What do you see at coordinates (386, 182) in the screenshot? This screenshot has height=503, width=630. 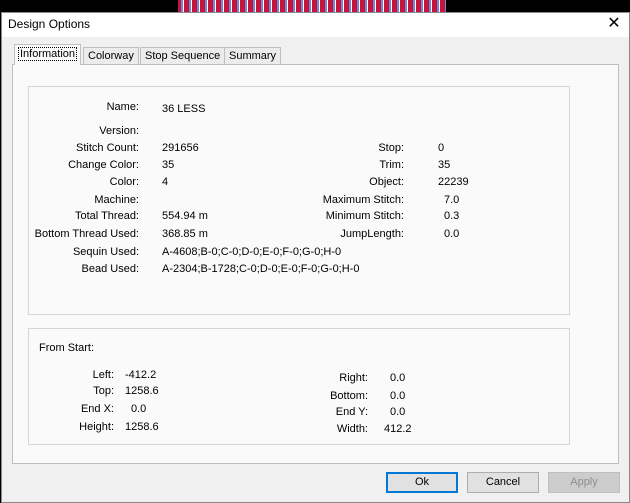 I see `object-label: Object:` at bounding box center [386, 182].